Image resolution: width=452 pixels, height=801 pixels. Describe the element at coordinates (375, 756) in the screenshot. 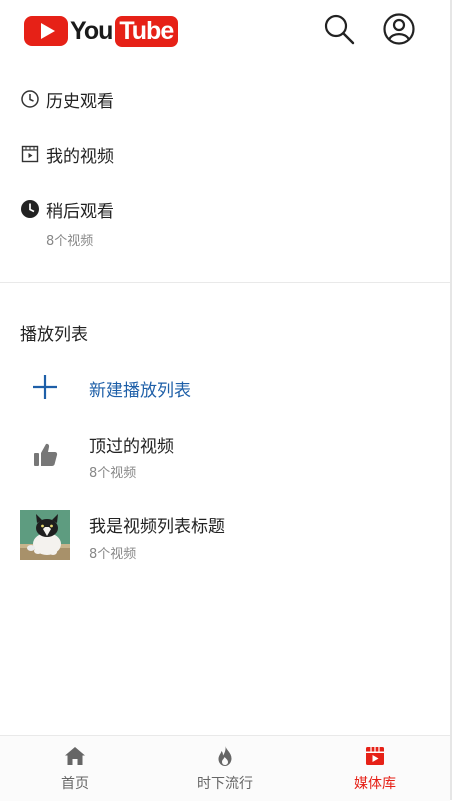

I see `library-icon` at that location.